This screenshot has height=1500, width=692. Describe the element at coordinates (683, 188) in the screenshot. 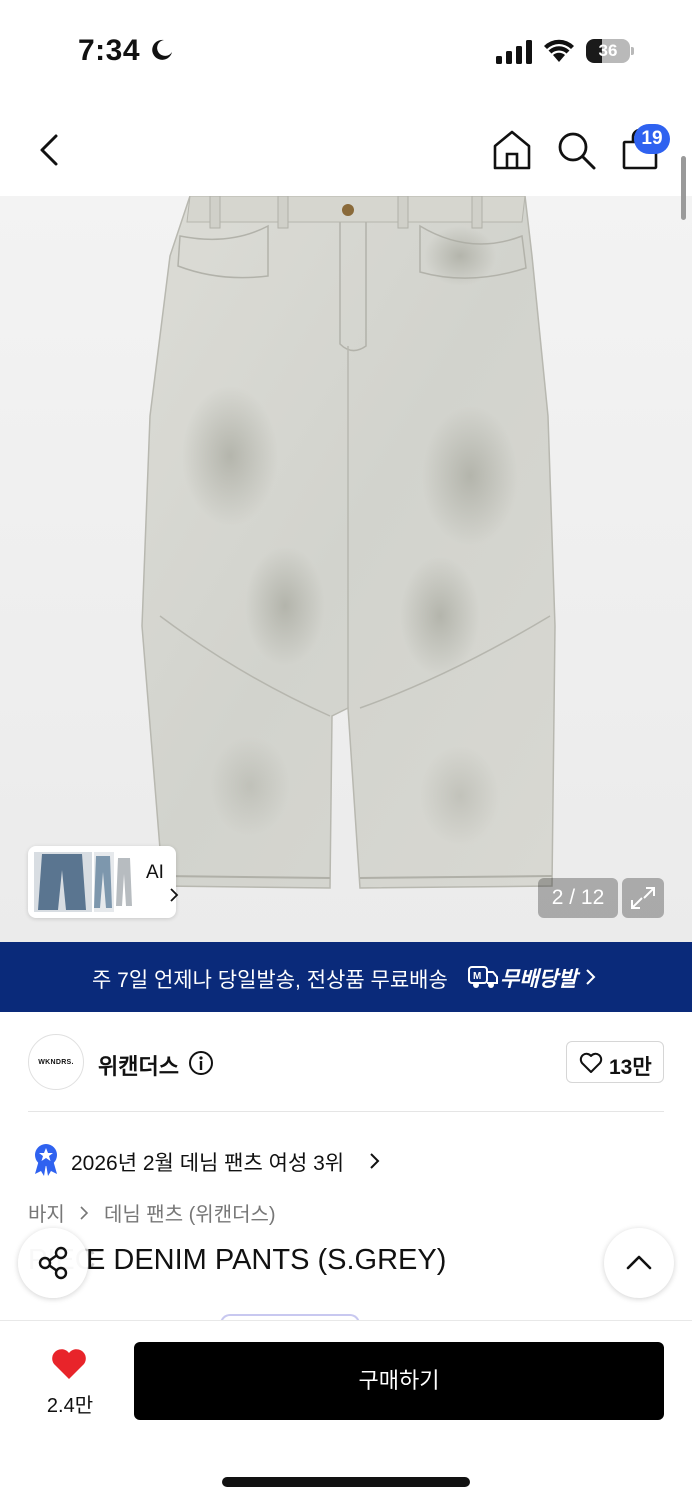

I see `scroll-indicator` at that location.